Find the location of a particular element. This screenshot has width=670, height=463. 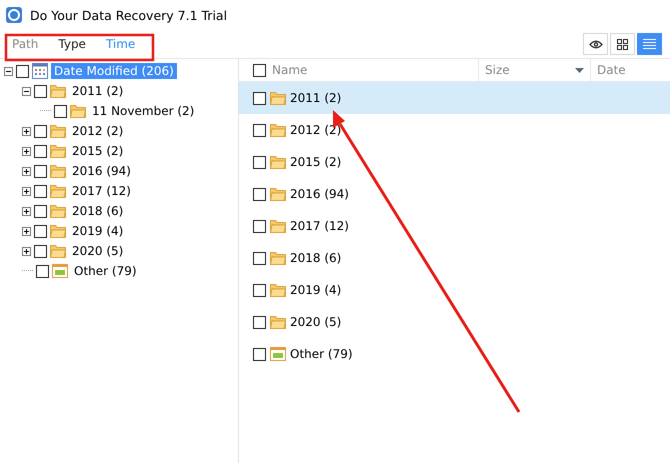

sort-arrow-icon is located at coordinates (579, 70).